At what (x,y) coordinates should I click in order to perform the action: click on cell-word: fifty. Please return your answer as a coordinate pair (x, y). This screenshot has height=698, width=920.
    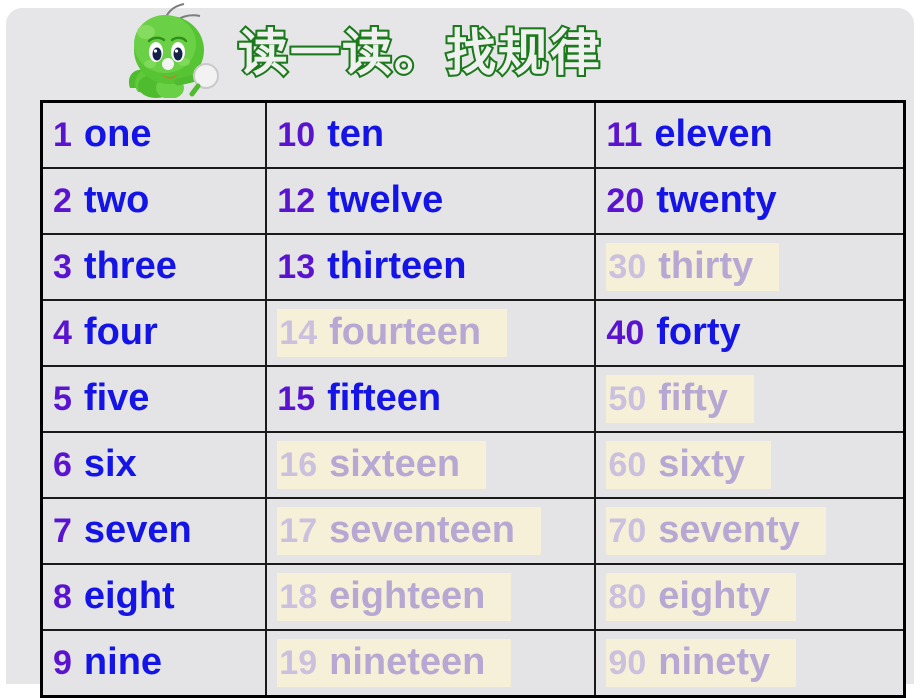
    Looking at the image, I should click on (693, 398).